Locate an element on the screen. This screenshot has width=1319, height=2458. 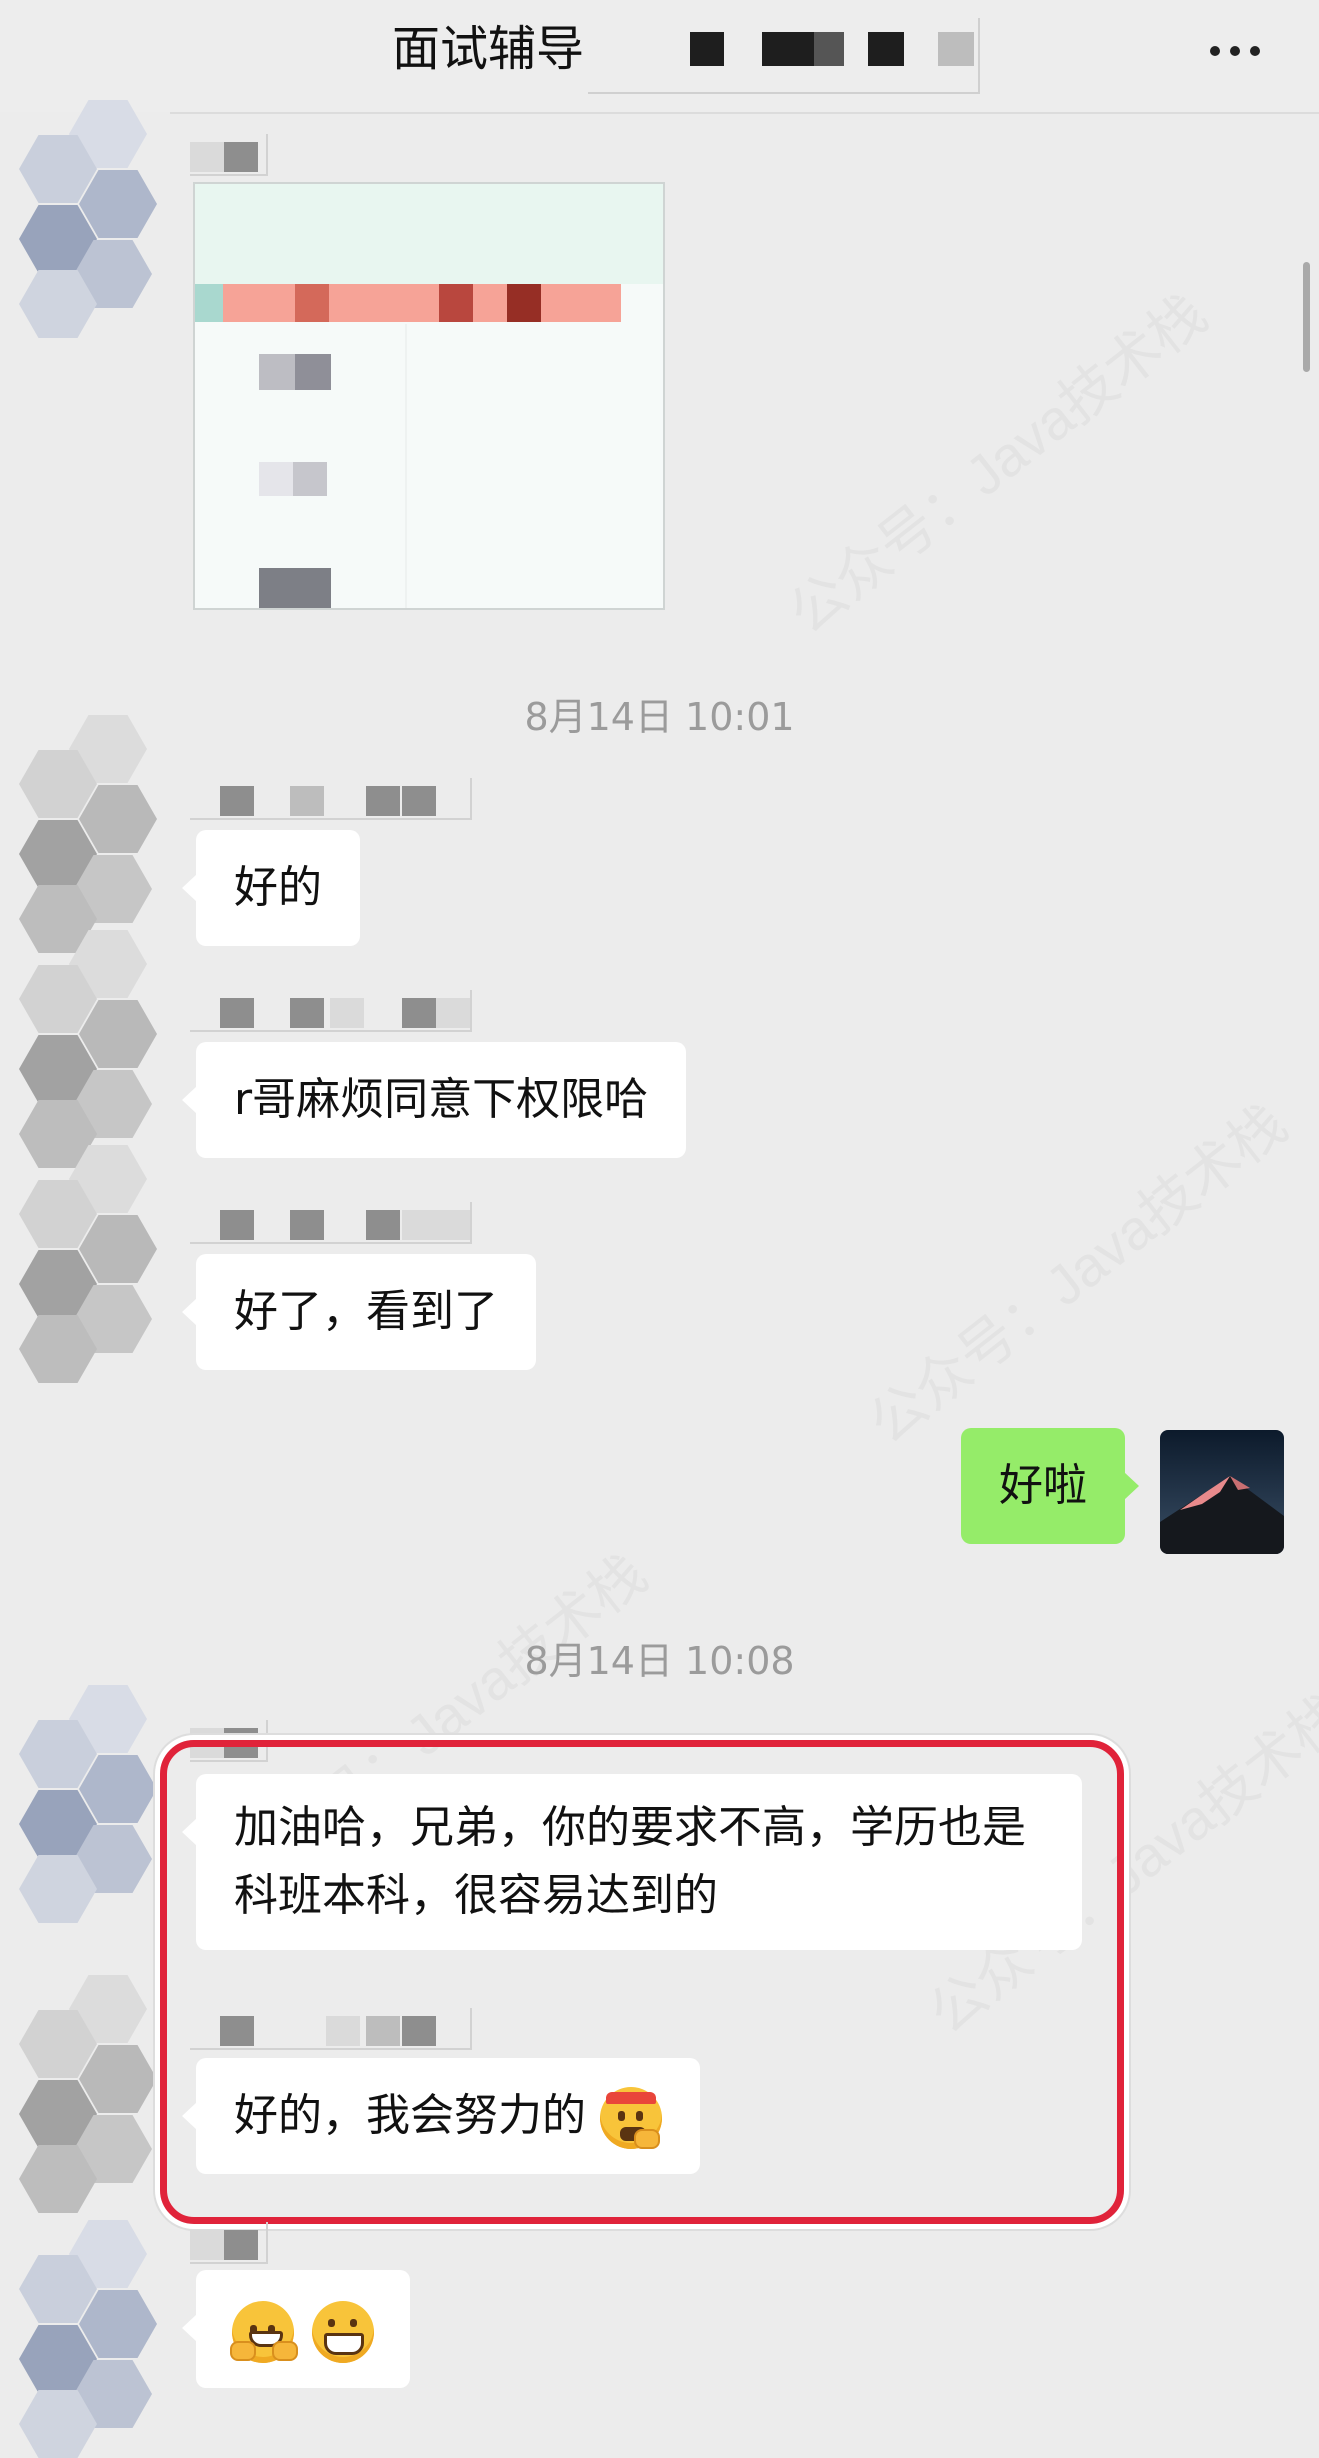
redacted-title-part is located at coordinates (784, 56).